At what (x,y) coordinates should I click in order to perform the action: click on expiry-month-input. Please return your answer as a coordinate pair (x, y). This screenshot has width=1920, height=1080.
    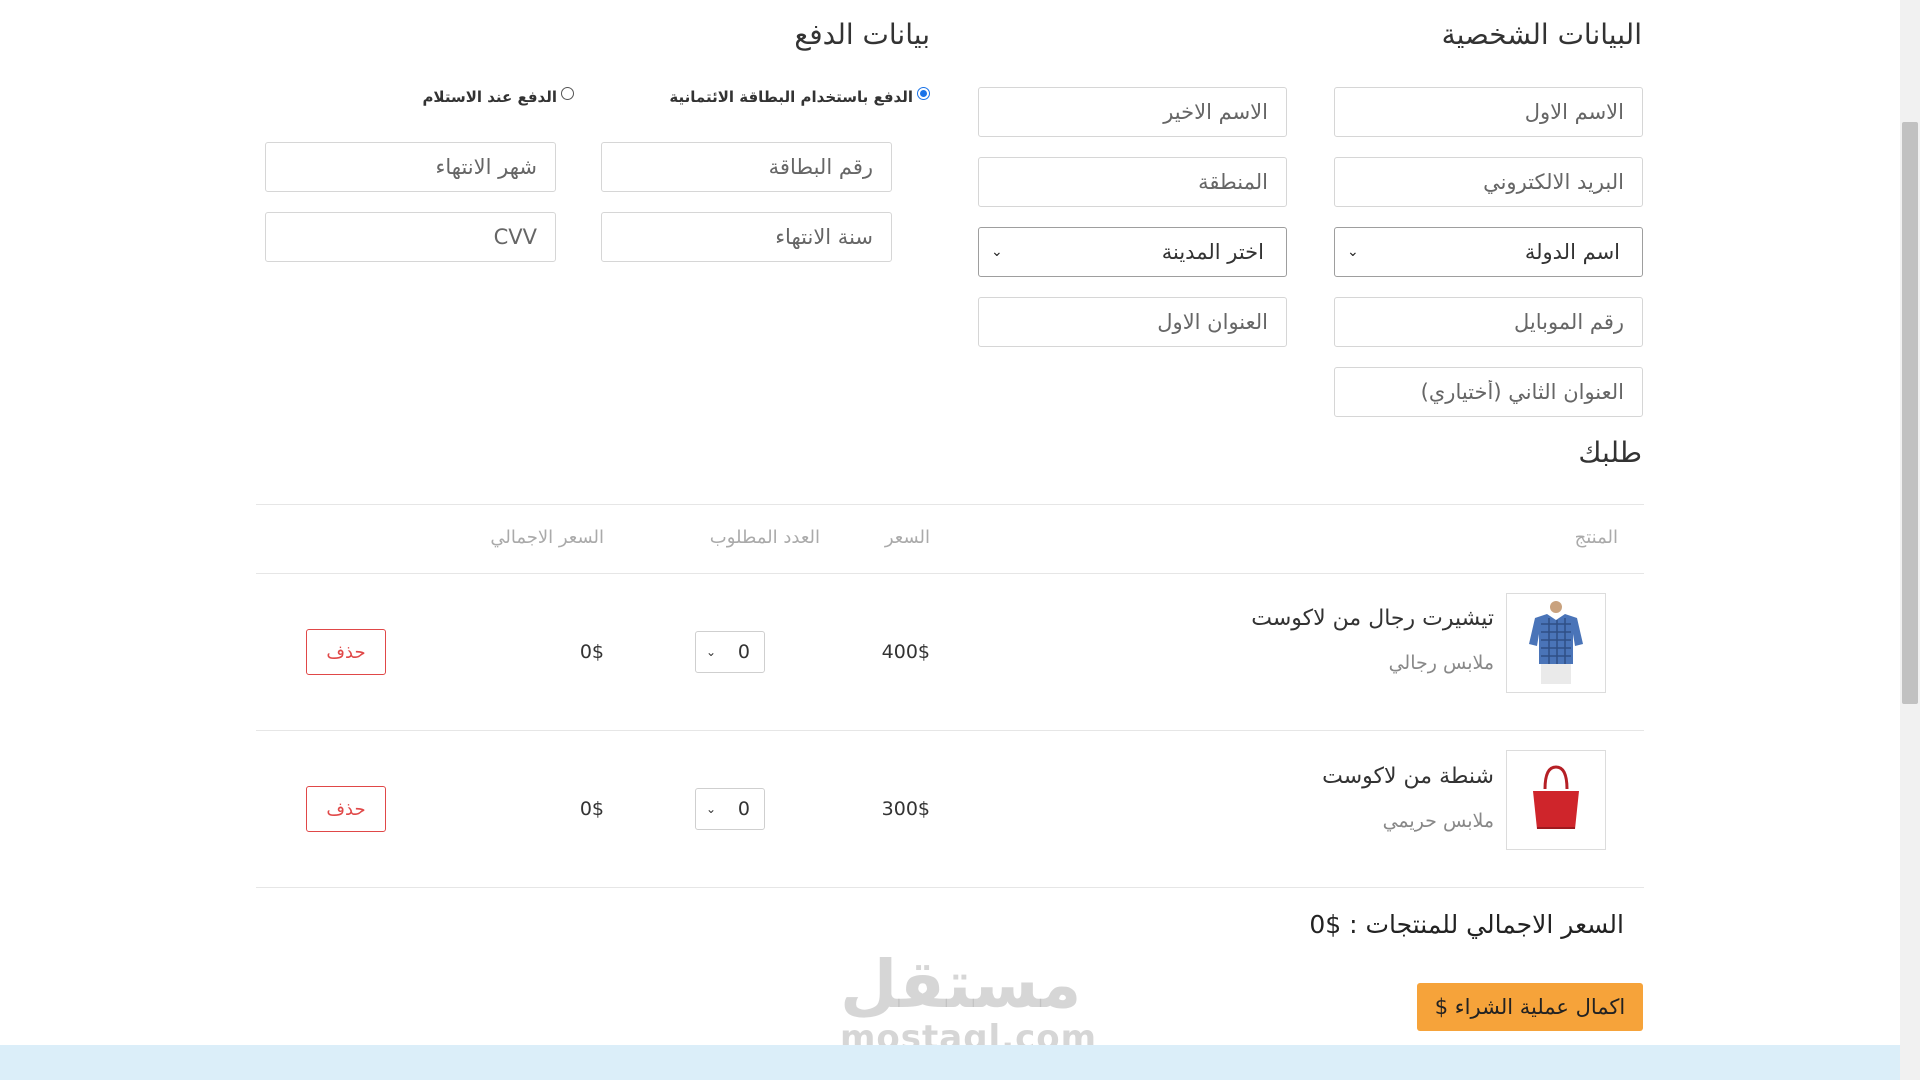
    Looking at the image, I should click on (410, 167).